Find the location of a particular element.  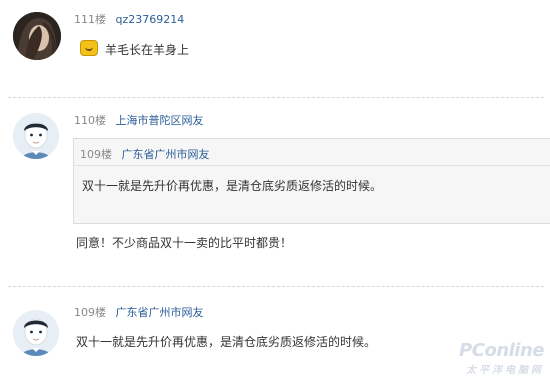

quote-floor-number: 109楼 is located at coordinates (96, 154).